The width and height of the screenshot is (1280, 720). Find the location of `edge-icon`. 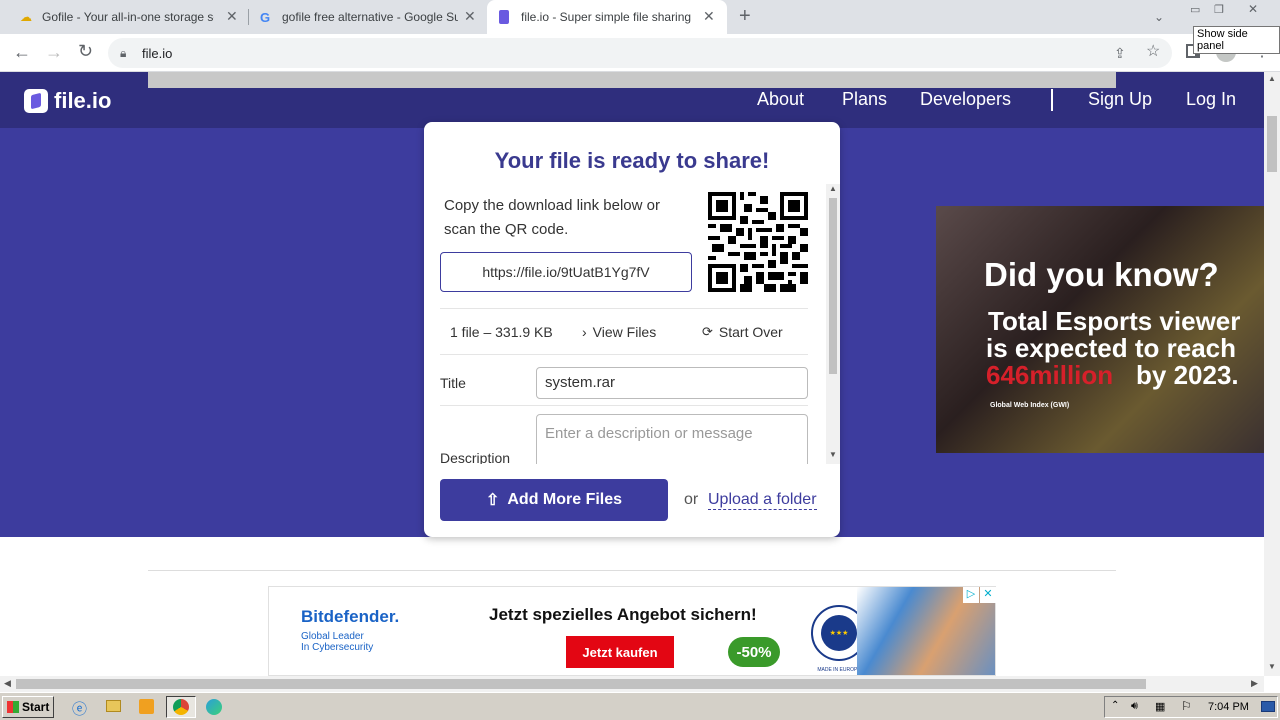

edge-icon is located at coordinates (214, 707).